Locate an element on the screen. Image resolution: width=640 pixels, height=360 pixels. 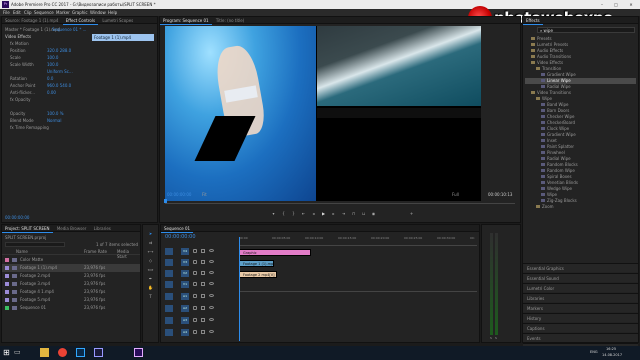
project-item: Footage 2.mp4 23,976 fps is located at coordinates (71, 276).